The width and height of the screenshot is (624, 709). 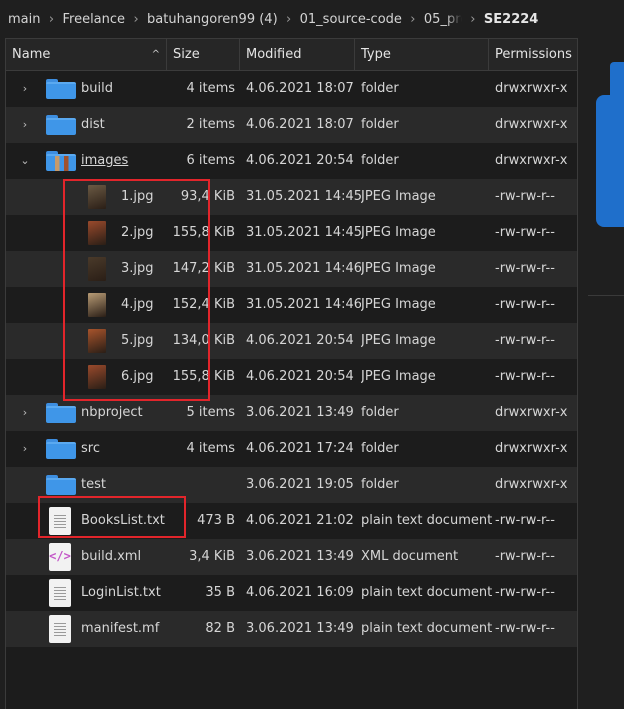 I want to click on cell-name: manifest.mf, so click(x=124, y=629).